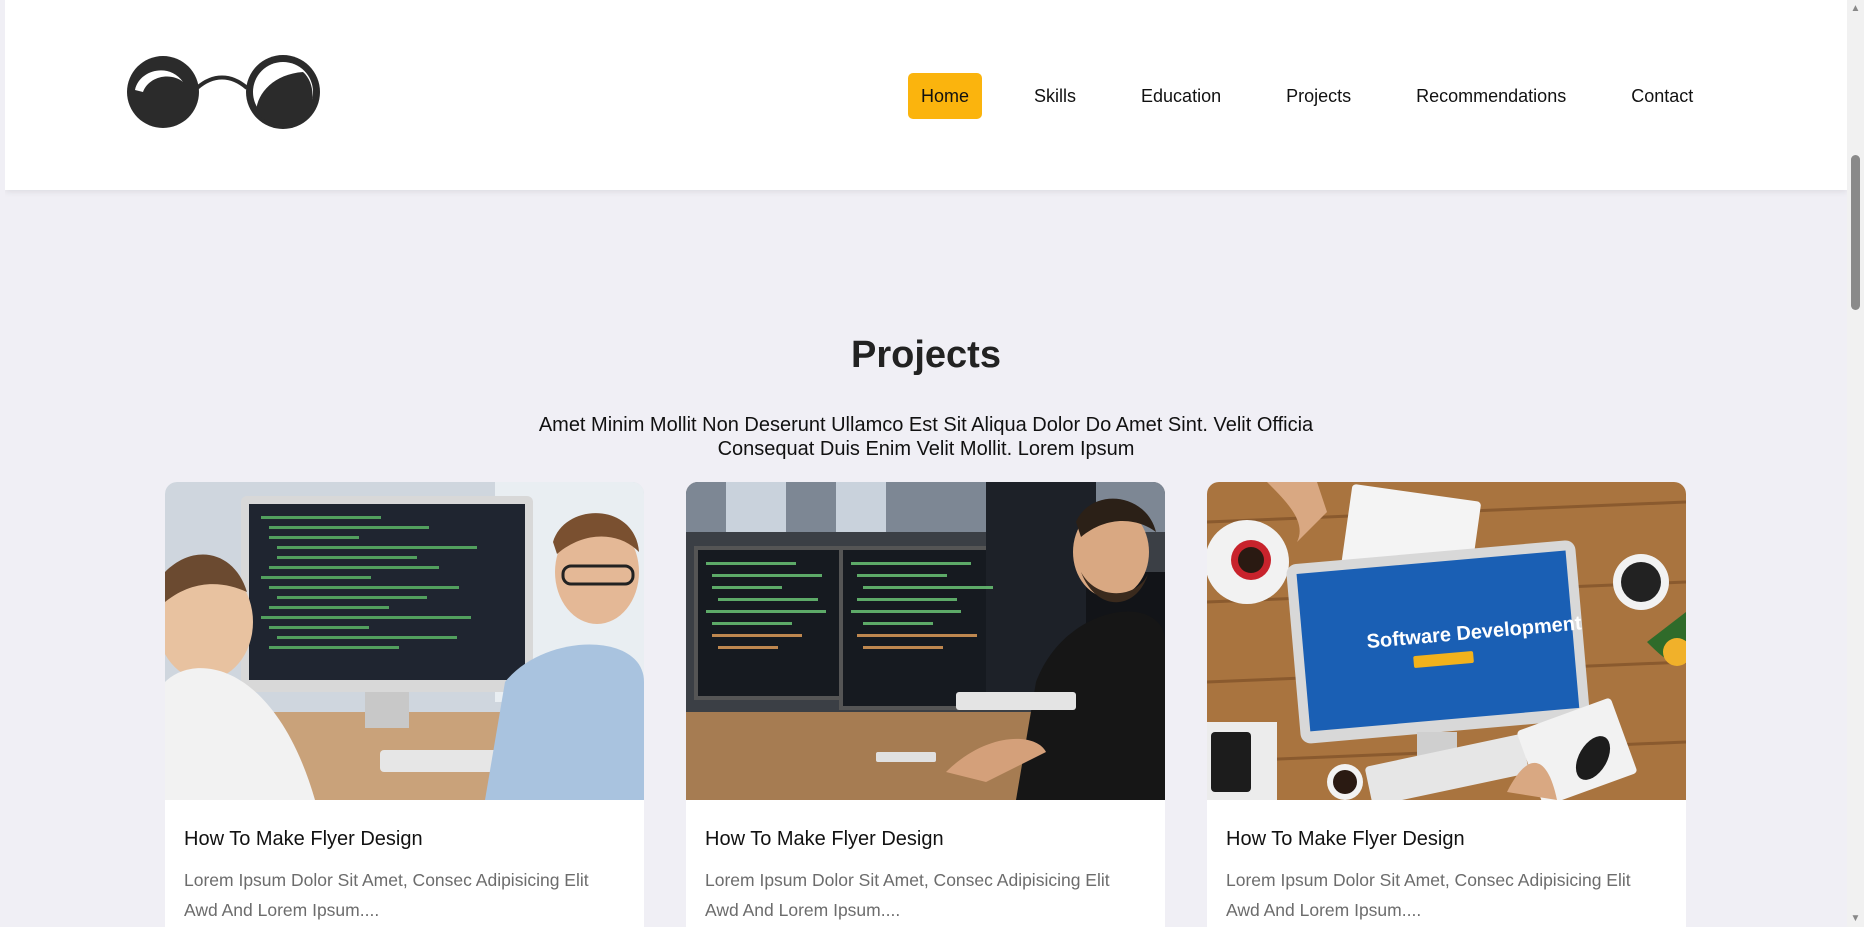 Image resolution: width=1864 pixels, height=927 pixels. What do you see at coordinates (225, 94) in the screenshot?
I see `glasses-icon` at bounding box center [225, 94].